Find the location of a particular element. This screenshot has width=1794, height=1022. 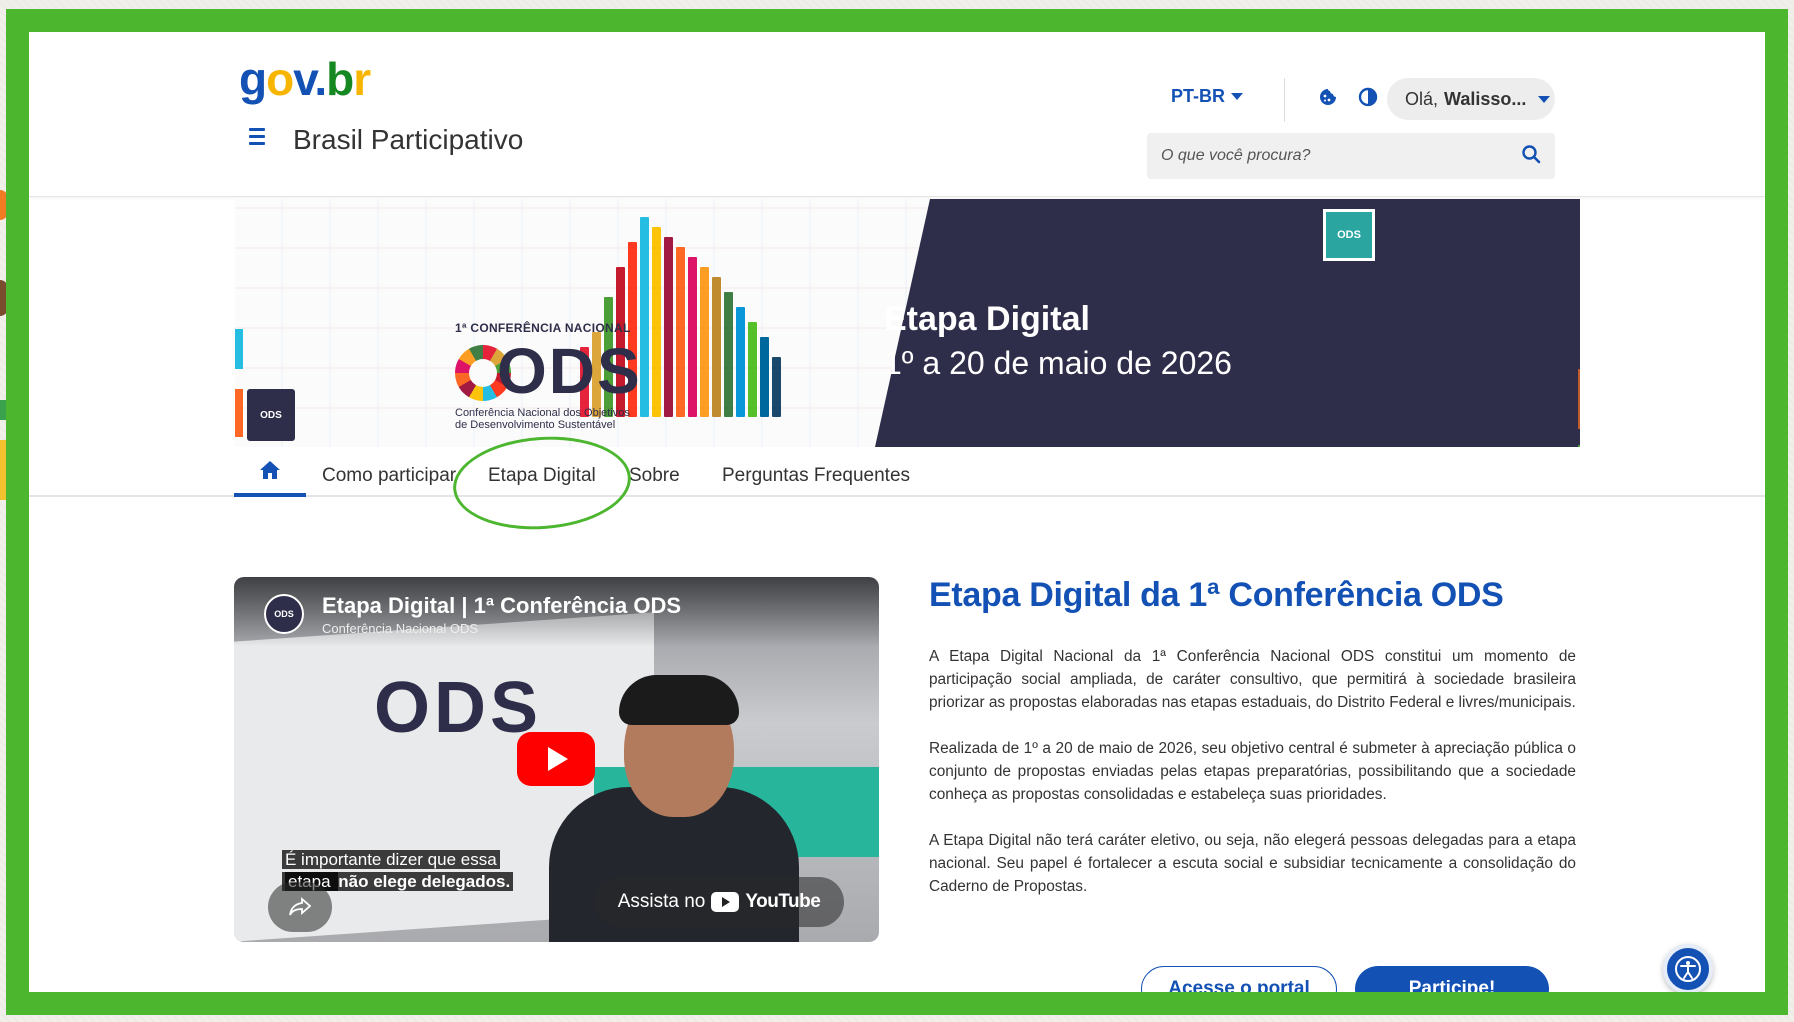

user-greeting: Olá, is located at coordinates (1422, 98).